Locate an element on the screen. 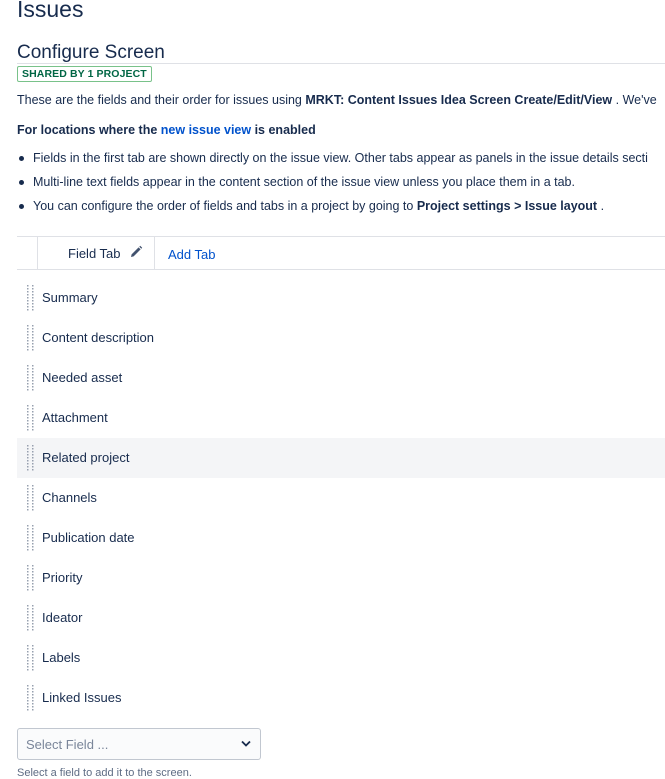  field-row: Attachment is located at coordinates (341, 418).